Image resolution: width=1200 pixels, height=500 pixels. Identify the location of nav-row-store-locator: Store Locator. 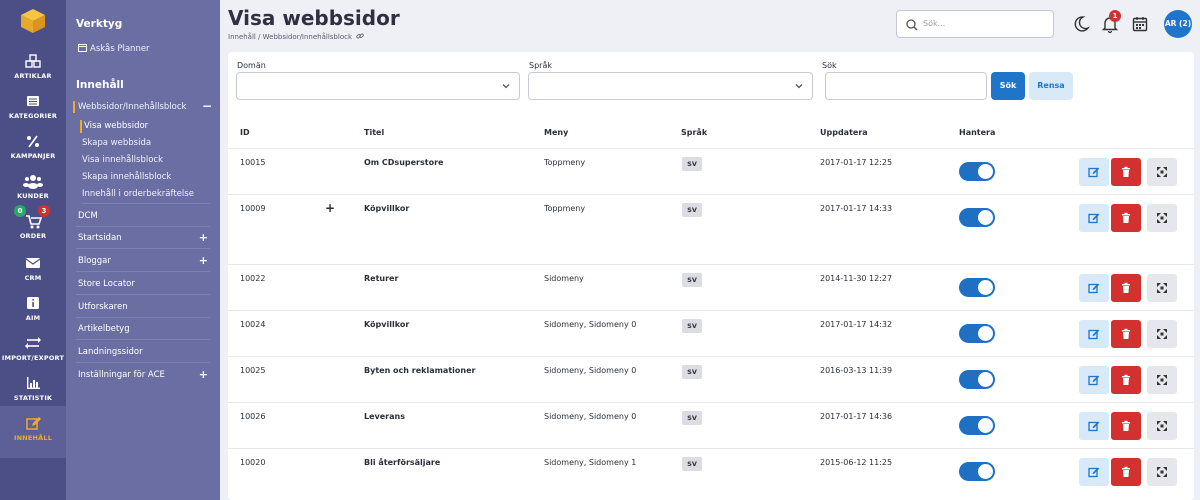
(143, 284).